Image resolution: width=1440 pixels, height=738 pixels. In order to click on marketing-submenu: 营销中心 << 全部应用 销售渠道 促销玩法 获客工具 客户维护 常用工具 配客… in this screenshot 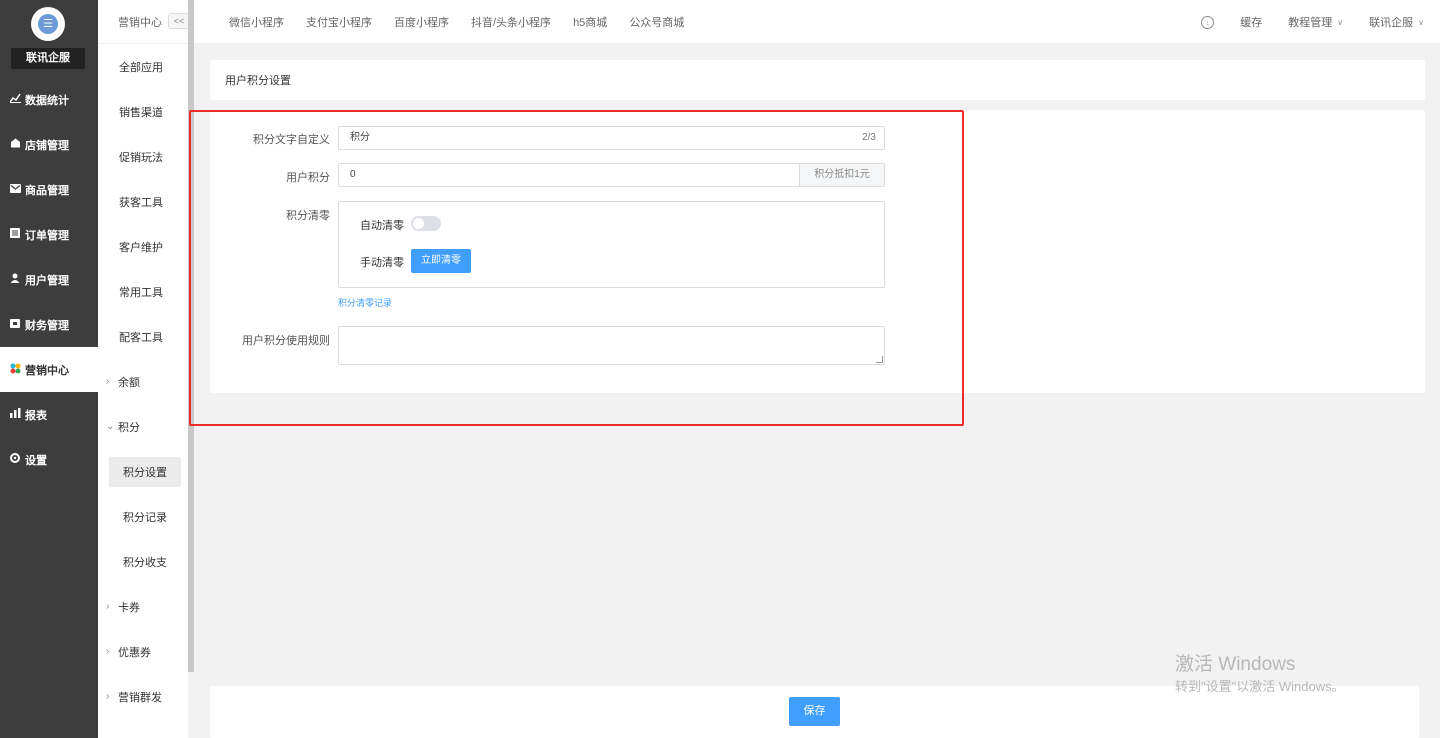, I will do `click(144, 369)`.